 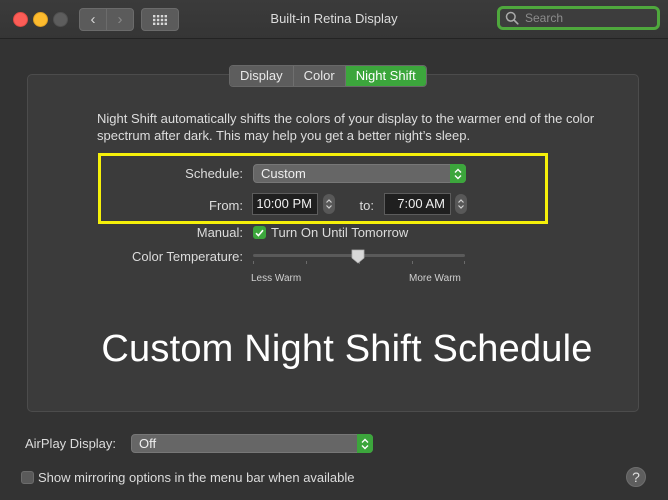 I want to click on checkmark-icon, so click(x=259, y=233).